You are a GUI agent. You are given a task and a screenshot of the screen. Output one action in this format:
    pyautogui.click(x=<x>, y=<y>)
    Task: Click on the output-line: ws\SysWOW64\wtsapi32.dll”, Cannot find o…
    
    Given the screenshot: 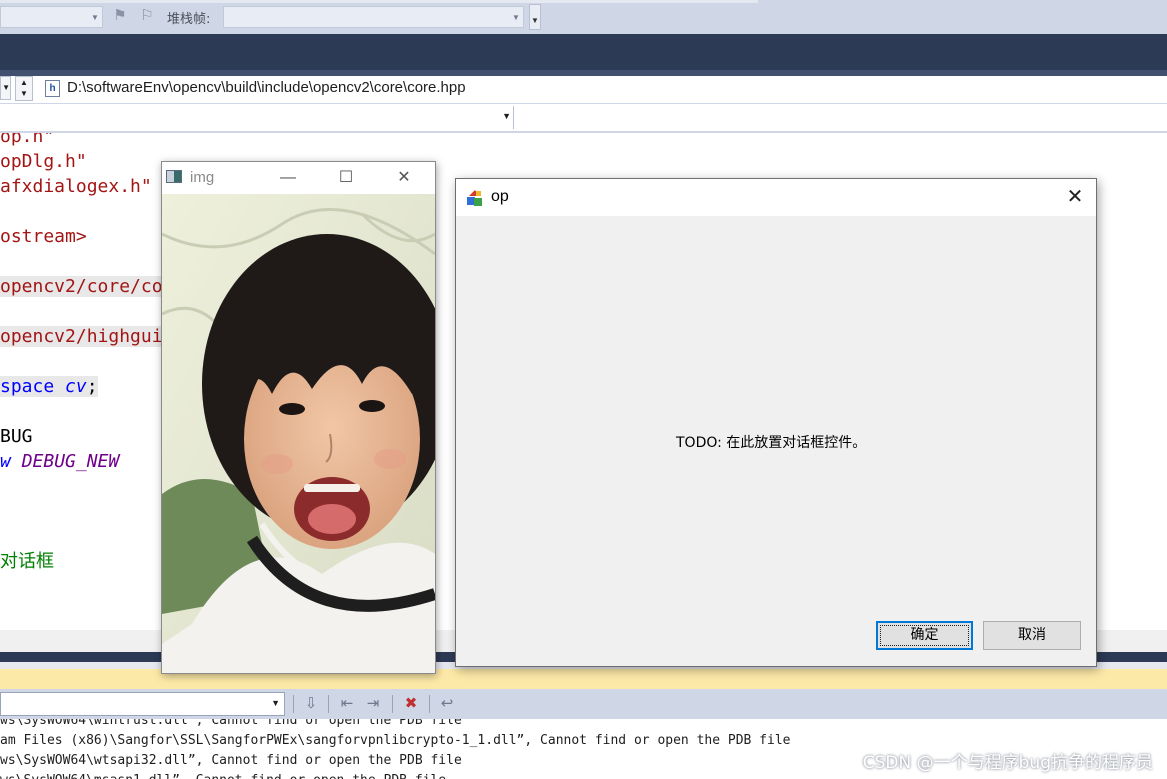 What is the action you would take?
    pyautogui.click(x=231, y=760)
    